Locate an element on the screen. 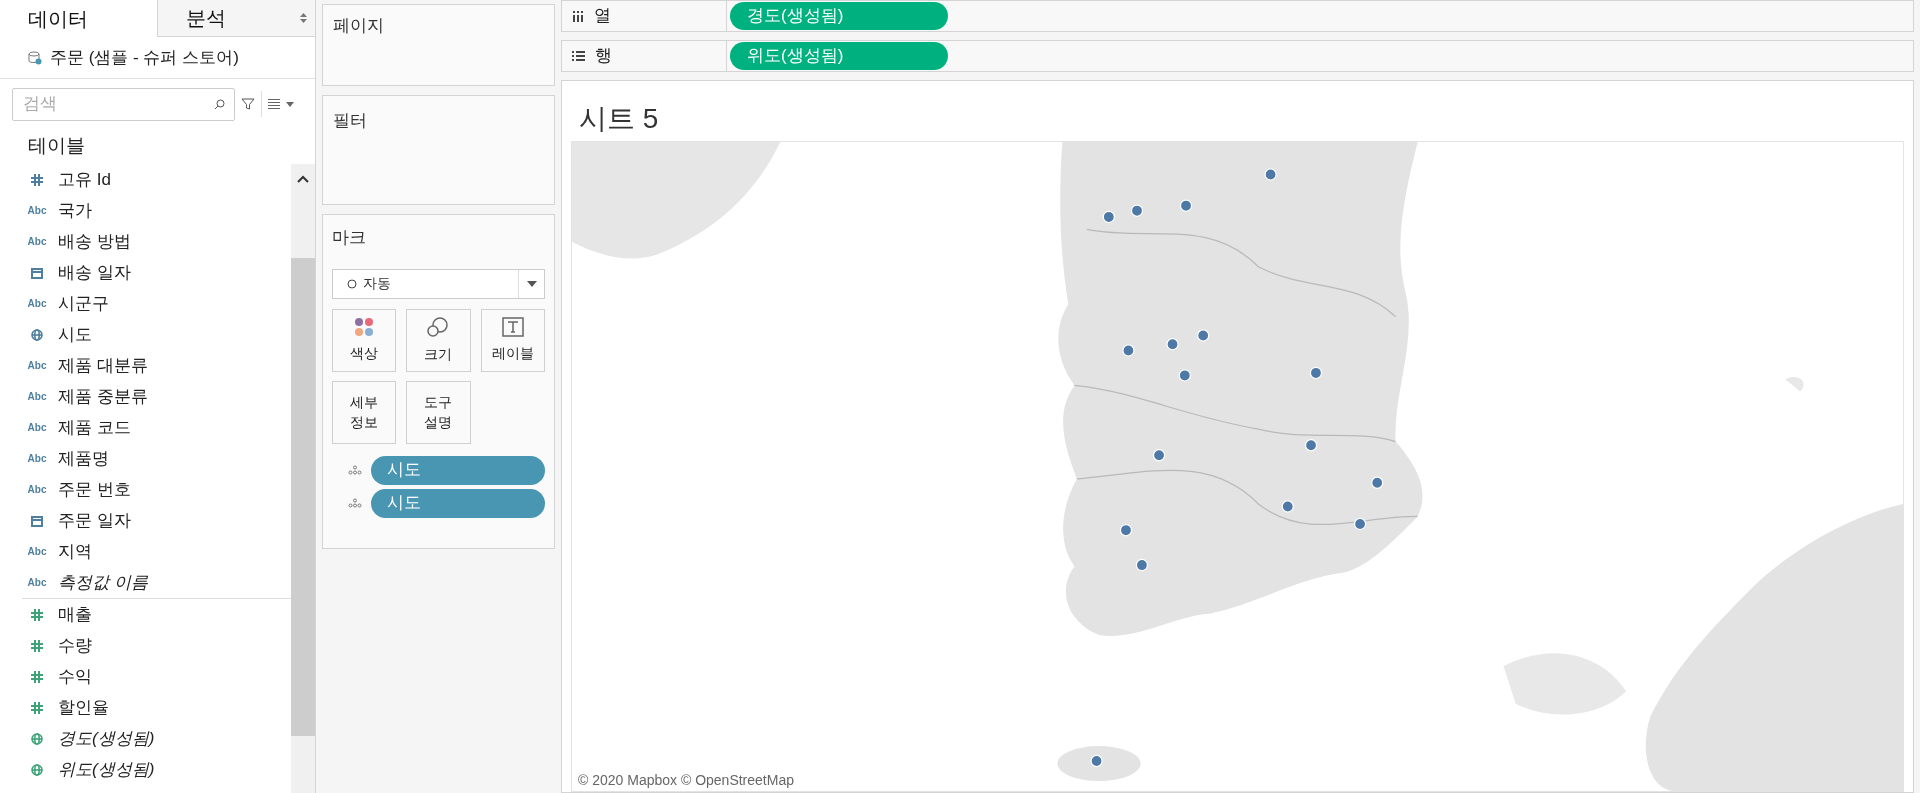 The width and height of the screenshot is (1920, 793). field-item: 할인율 is located at coordinates (83, 707).